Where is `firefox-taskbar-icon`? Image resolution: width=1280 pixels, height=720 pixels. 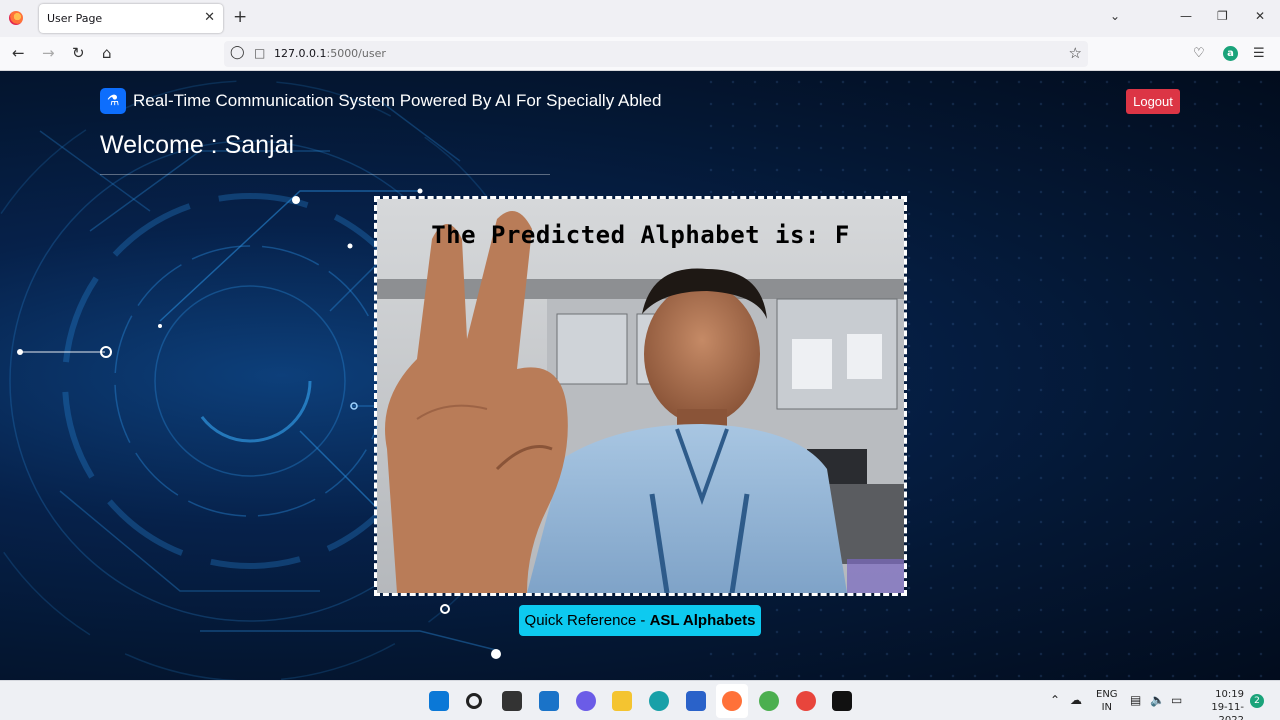
firefox-taskbar-icon is located at coordinates (732, 701).